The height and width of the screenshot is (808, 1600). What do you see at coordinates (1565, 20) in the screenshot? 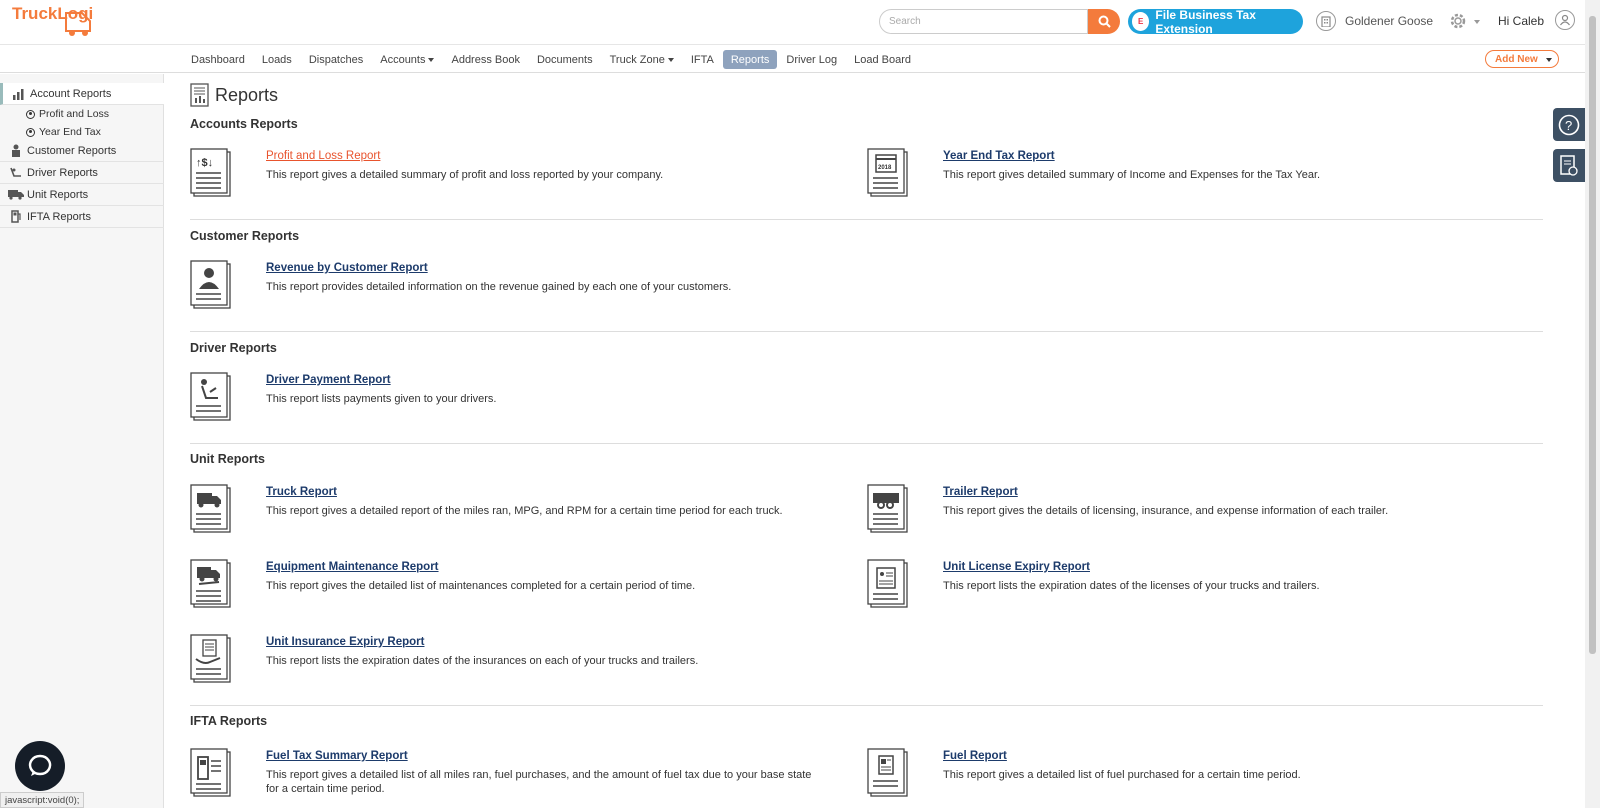
I see `user-avatar-icon` at bounding box center [1565, 20].